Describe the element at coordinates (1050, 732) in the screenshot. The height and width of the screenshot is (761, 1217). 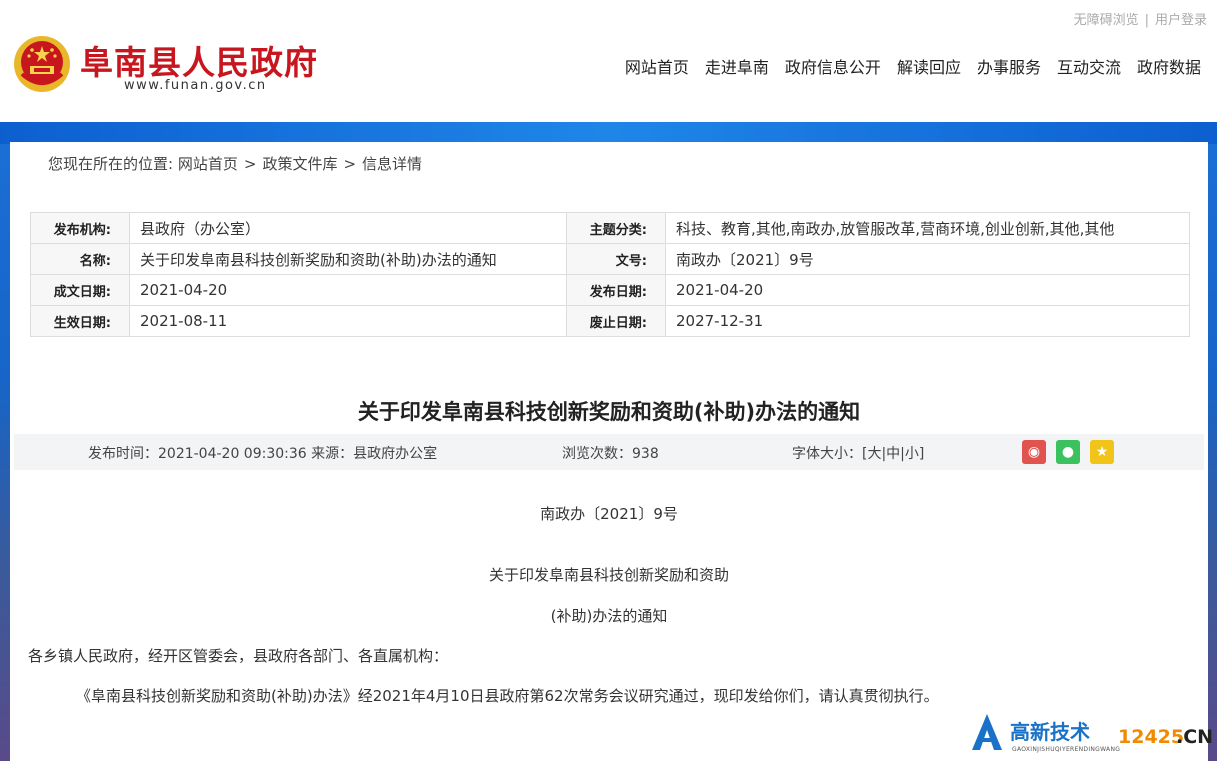
I see `watermark-name: 高新技术` at that location.